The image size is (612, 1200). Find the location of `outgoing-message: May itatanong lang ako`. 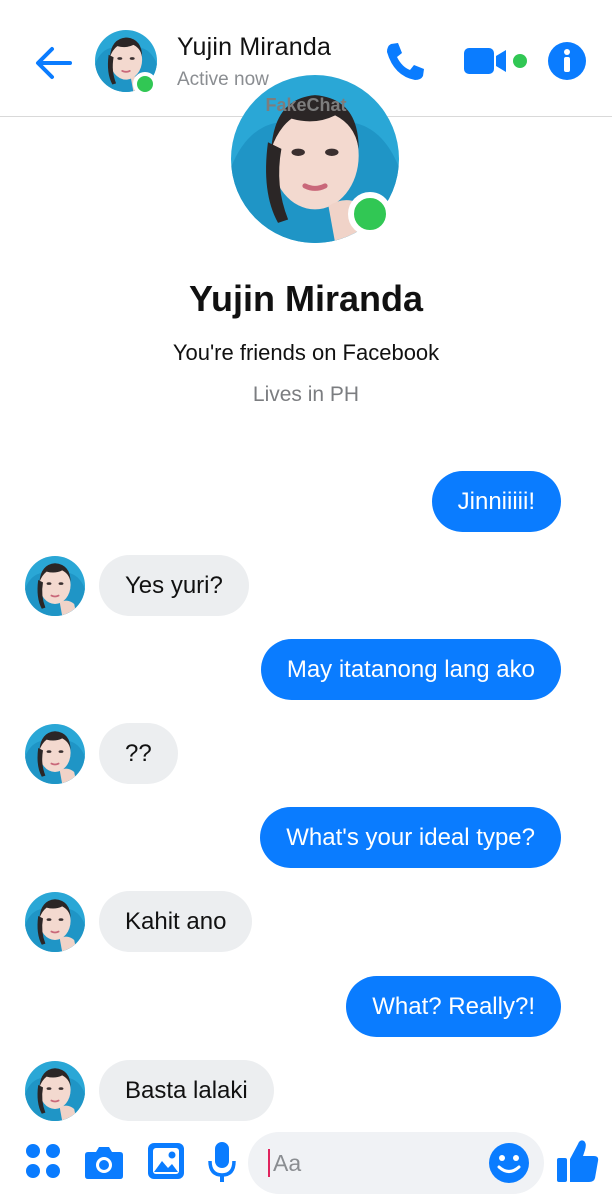

outgoing-message: May itatanong lang ako is located at coordinates (410, 669).